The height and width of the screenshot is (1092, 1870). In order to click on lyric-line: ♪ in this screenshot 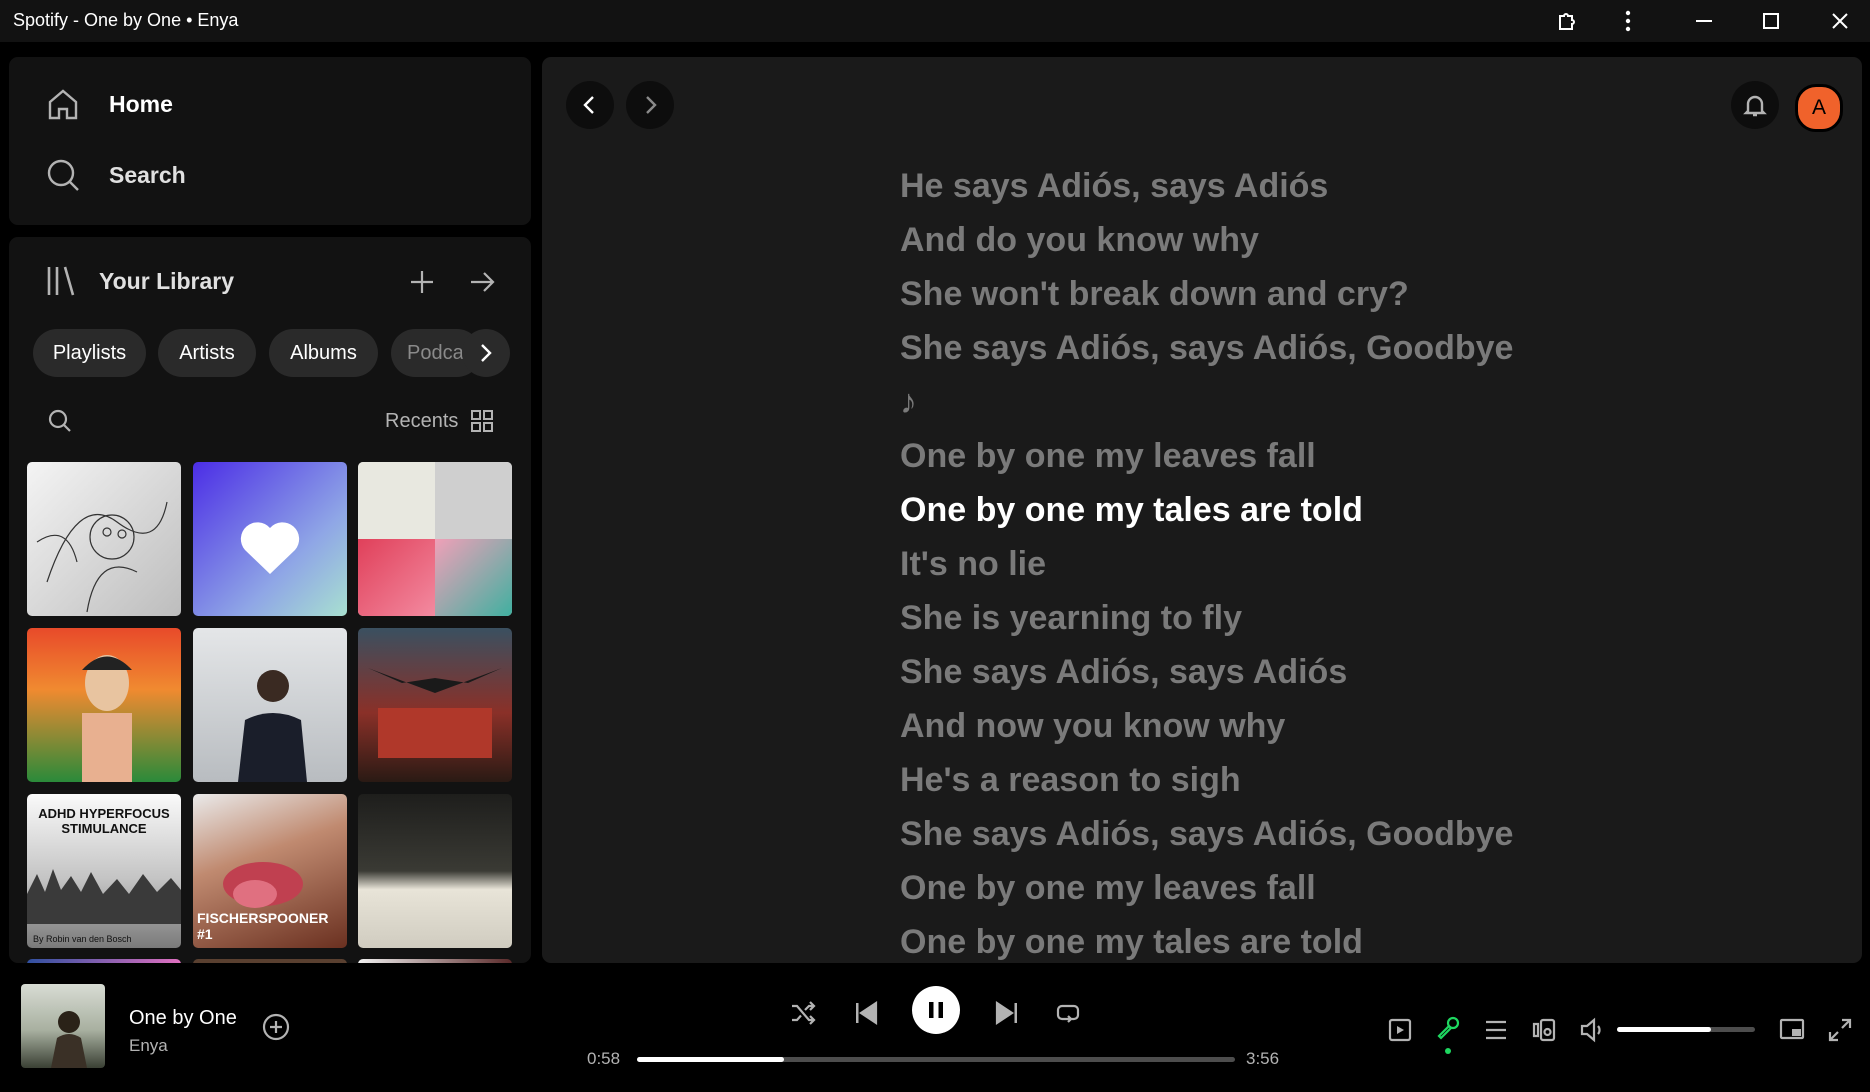, I will do `click(1350, 402)`.